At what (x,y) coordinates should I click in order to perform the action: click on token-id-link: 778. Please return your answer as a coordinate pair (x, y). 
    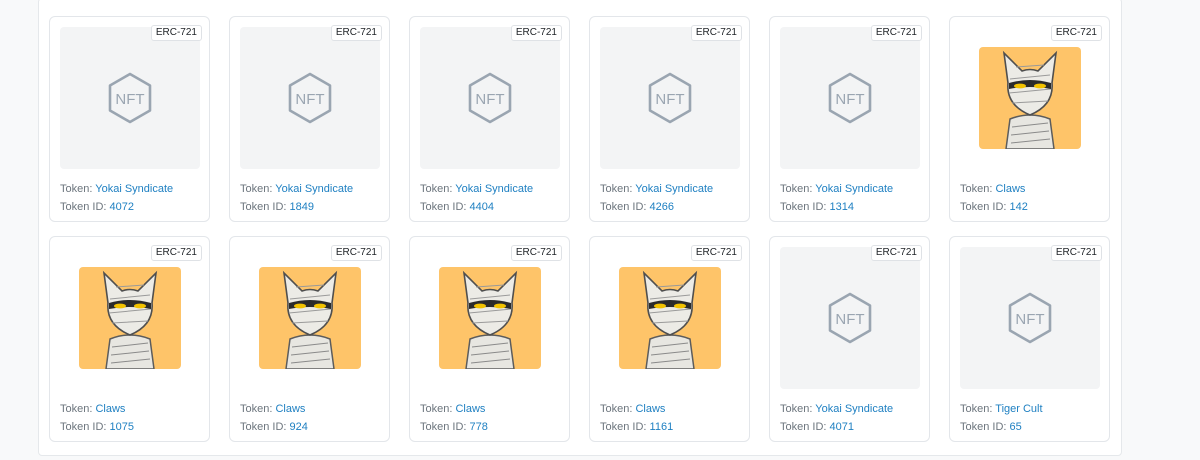
    Looking at the image, I should click on (479, 427).